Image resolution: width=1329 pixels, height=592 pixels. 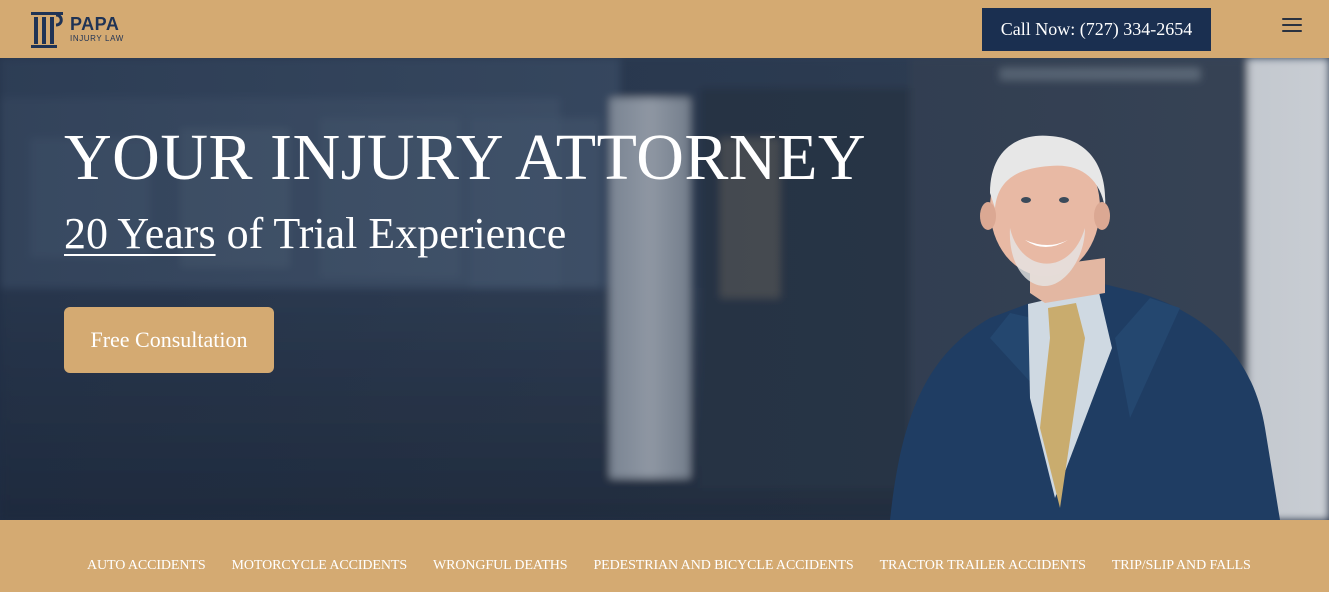 What do you see at coordinates (1096, 29) in the screenshot?
I see `call-now-button: Call Now: (727) 334-2654` at bounding box center [1096, 29].